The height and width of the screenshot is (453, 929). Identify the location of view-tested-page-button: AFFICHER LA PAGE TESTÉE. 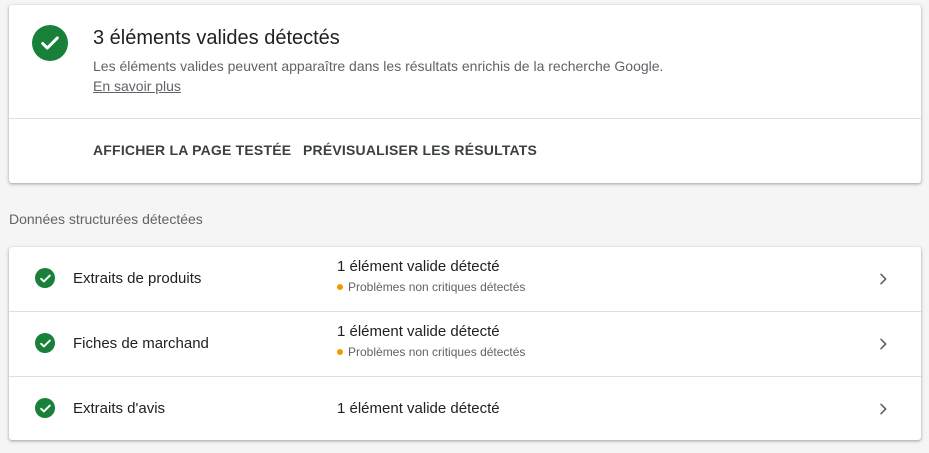
(192, 150).